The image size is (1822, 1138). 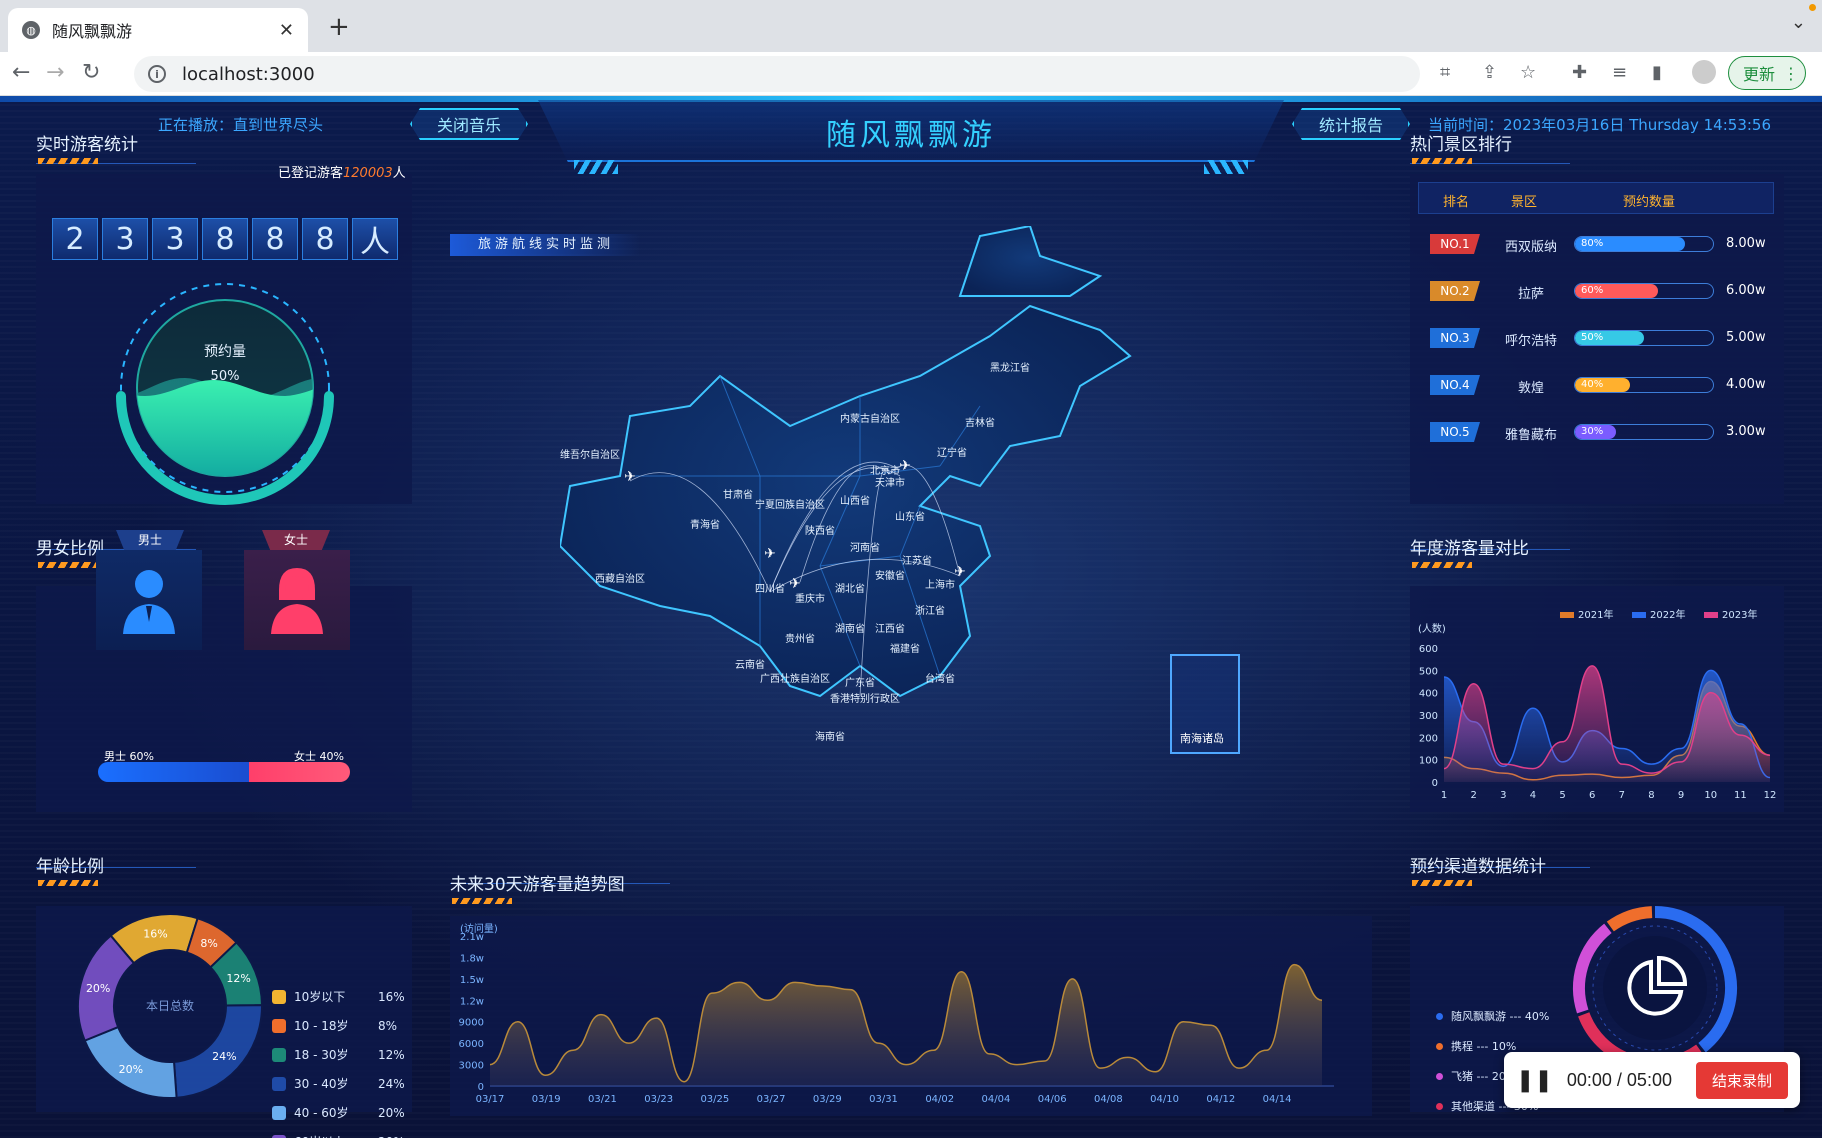 I want to click on female-ratio-fill, so click(x=299, y=772).